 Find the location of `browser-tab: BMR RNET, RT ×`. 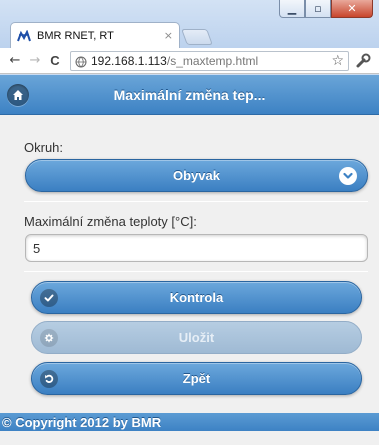

browser-tab: BMR RNET, RT × is located at coordinates (95, 35).